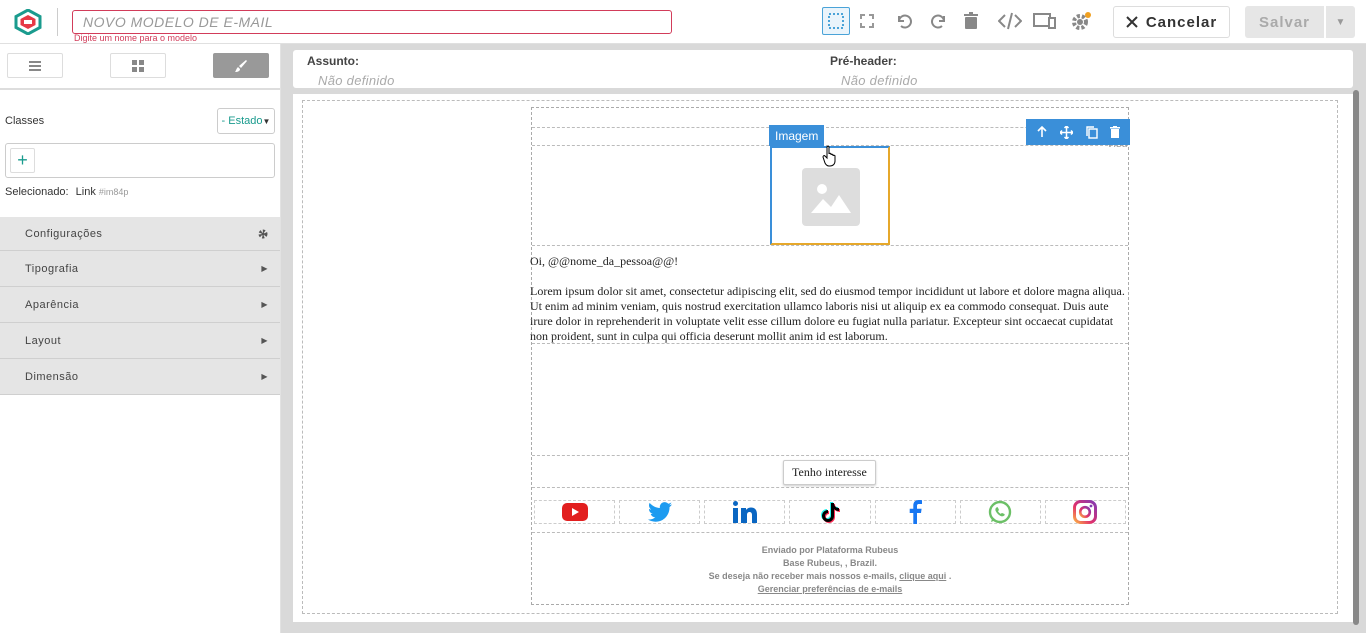 The height and width of the screenshot is (633, 1366). What do you see at coordinates (43, 340) in the screenshot?
I see `section-label: Layout` at bounding box center [43, 340].